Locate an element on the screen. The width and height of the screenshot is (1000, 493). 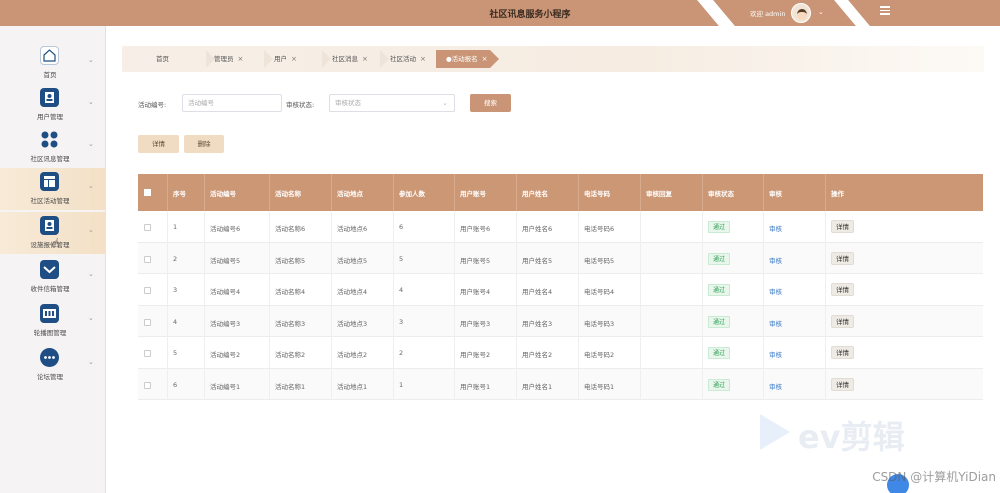
table-row: 1 活动编号6 活动名称6 活动地点6 6 用户账号6 用户姓名6 电话号码6 通过 审核 详情 is located at coordinates (560, 227).